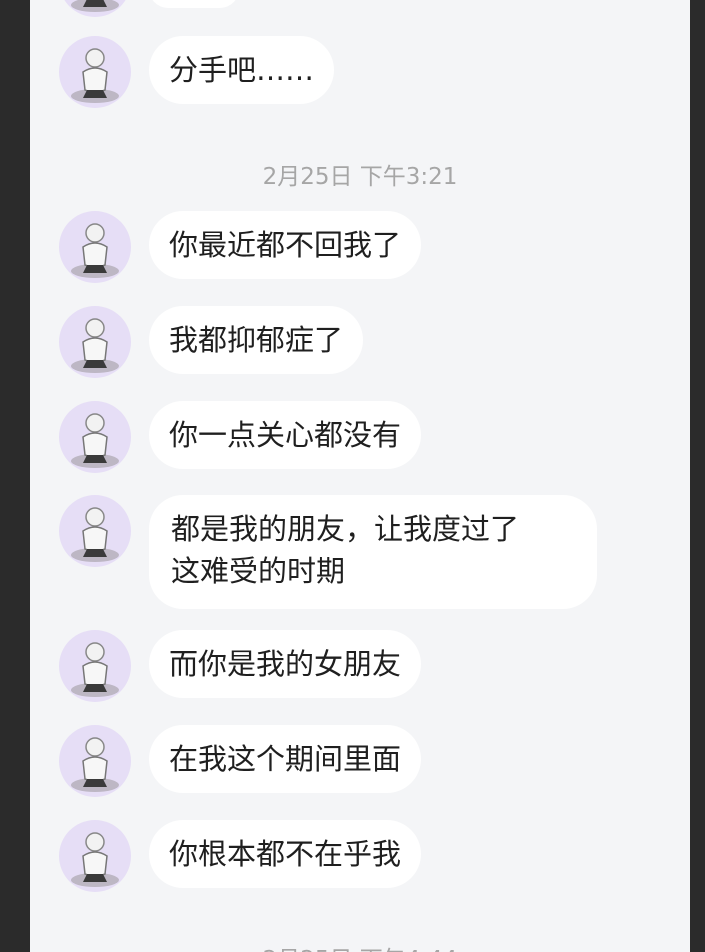 Image resolution: width=705 pixels, height=952 pixels. What do you see at coordinates (194, 4) in the screenshot?
I see `previous-message-bubble` at bounding box center [194, 4].